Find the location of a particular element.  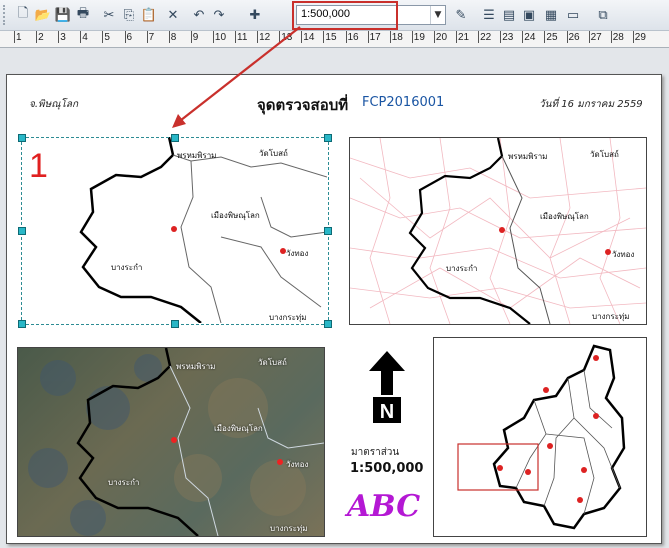

data-frame-overview is located at coordinates (540, 437).